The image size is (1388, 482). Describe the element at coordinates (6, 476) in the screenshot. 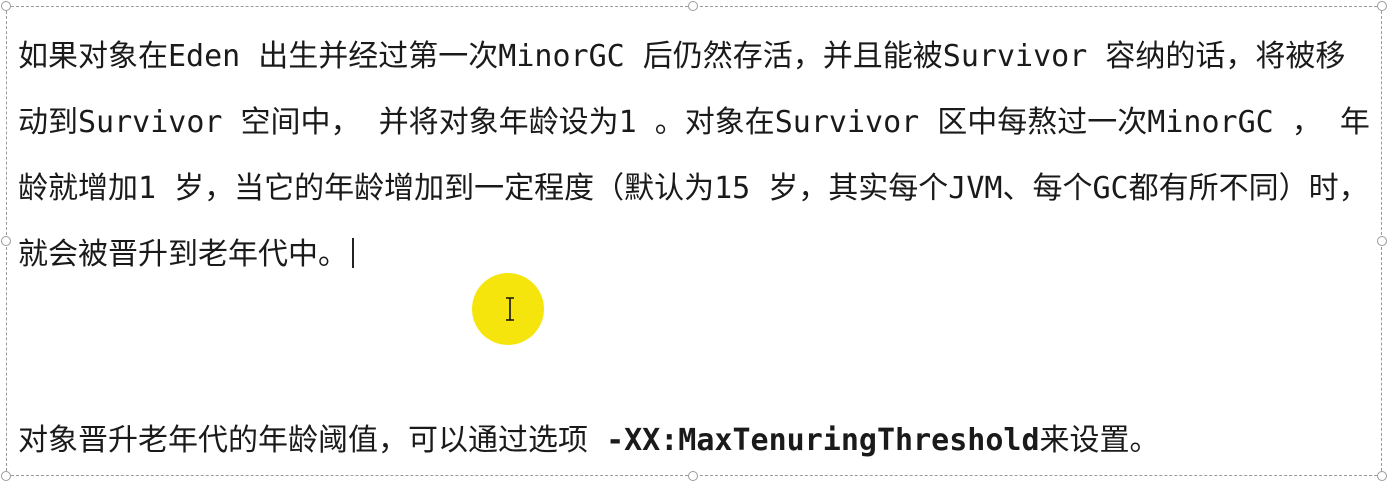

I see `resize-handle-bottom-left` at that location.